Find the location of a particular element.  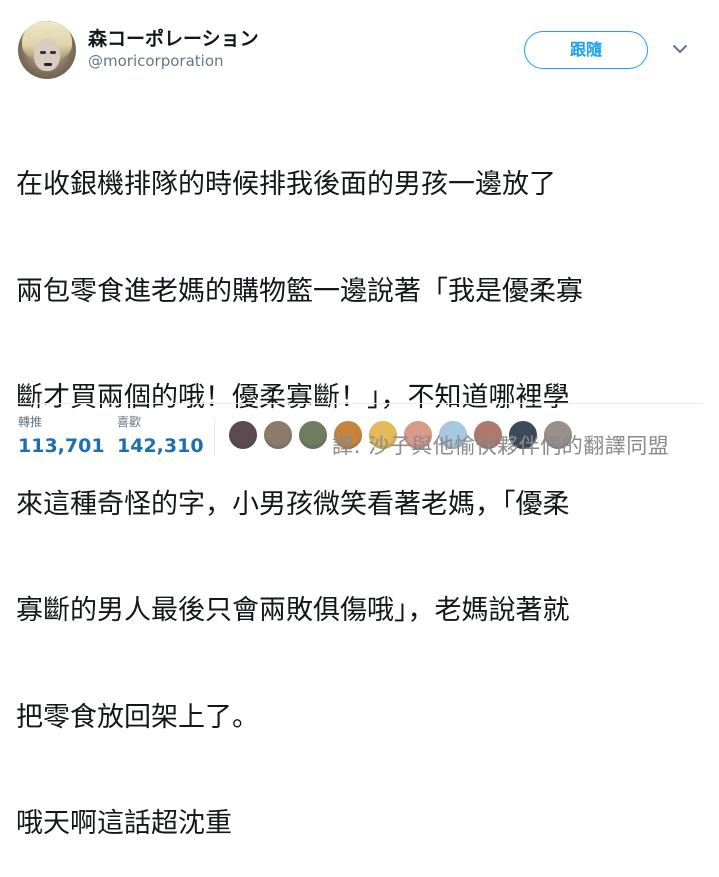

avatar-eye-left is located at coordinates (43, 52).